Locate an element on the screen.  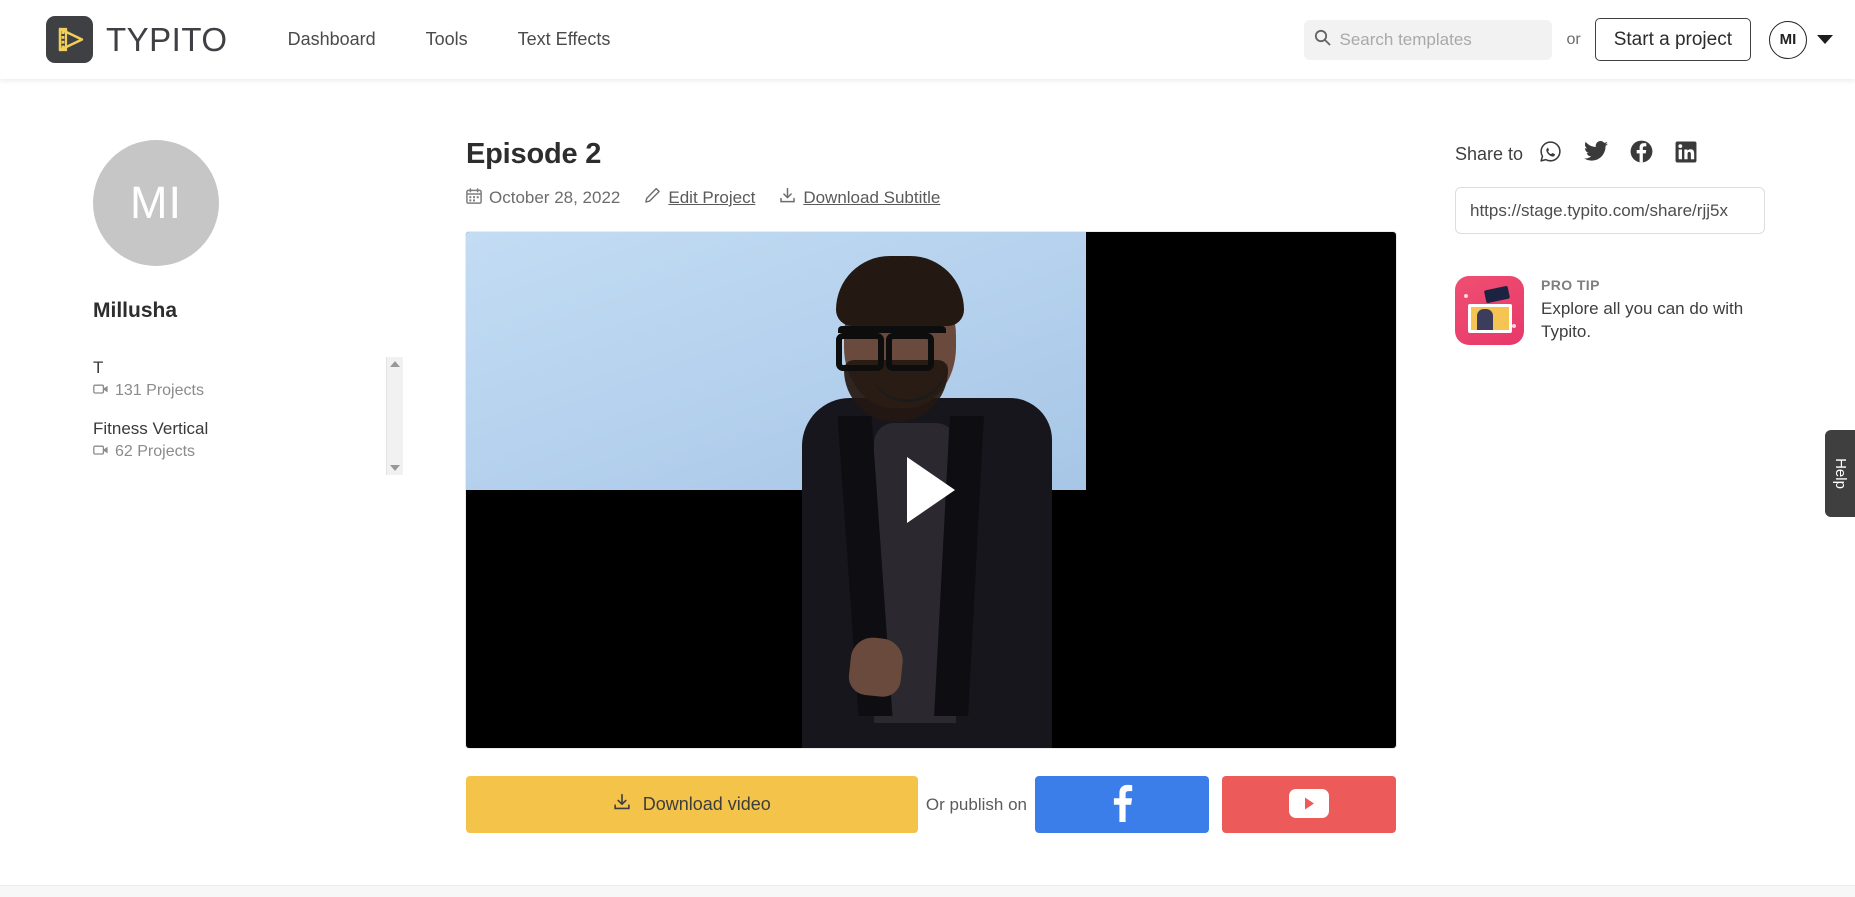
list-item: T 131 Projects is located at coordinates (248, 378).